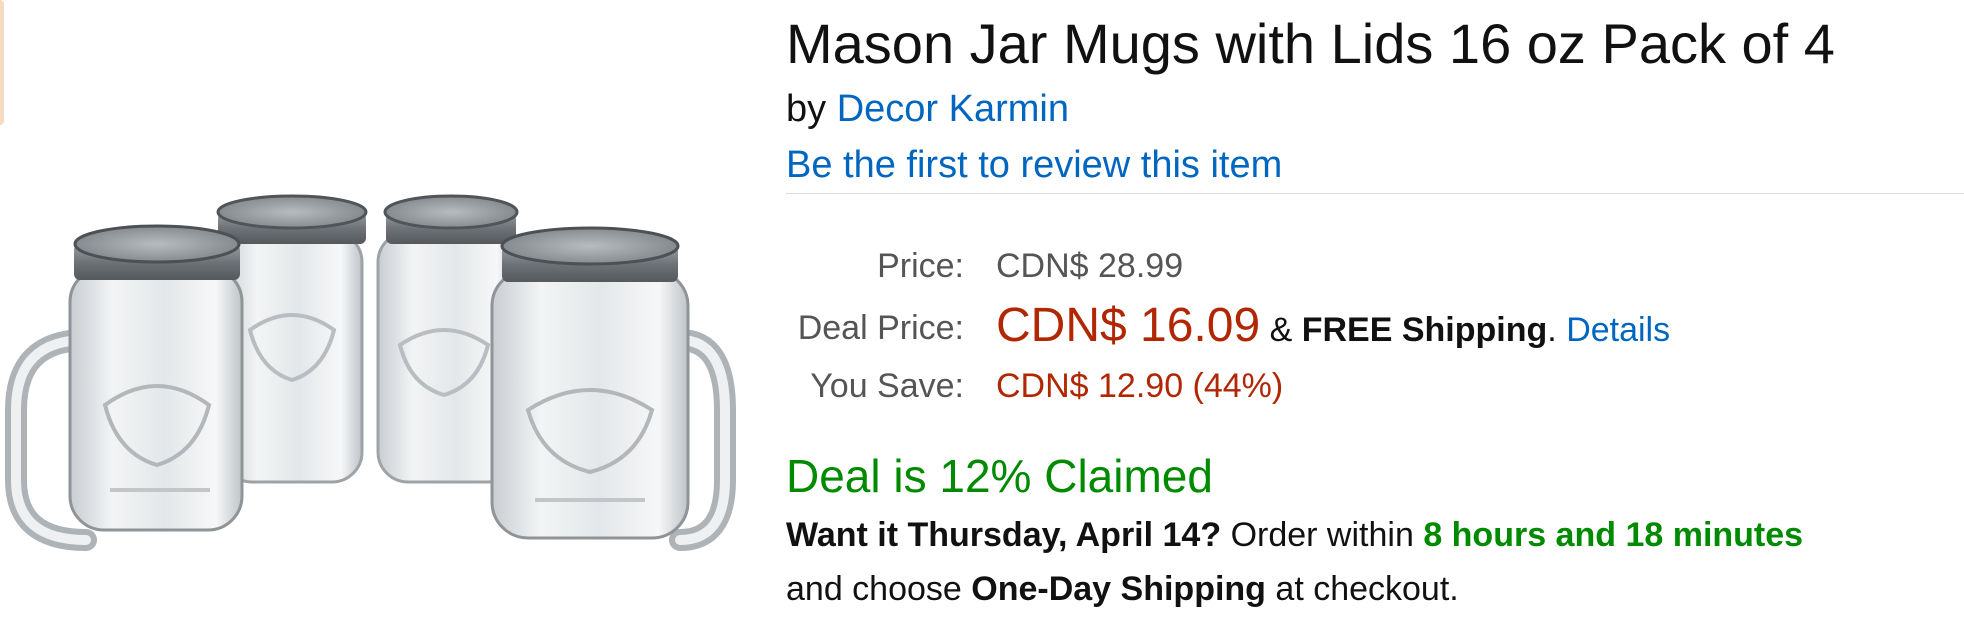 This screenshot has width=1964, height=618. Describe the element at coordinates (953, 109) in the screenshot. I see `brand-link: Decor Karmin` at that location.